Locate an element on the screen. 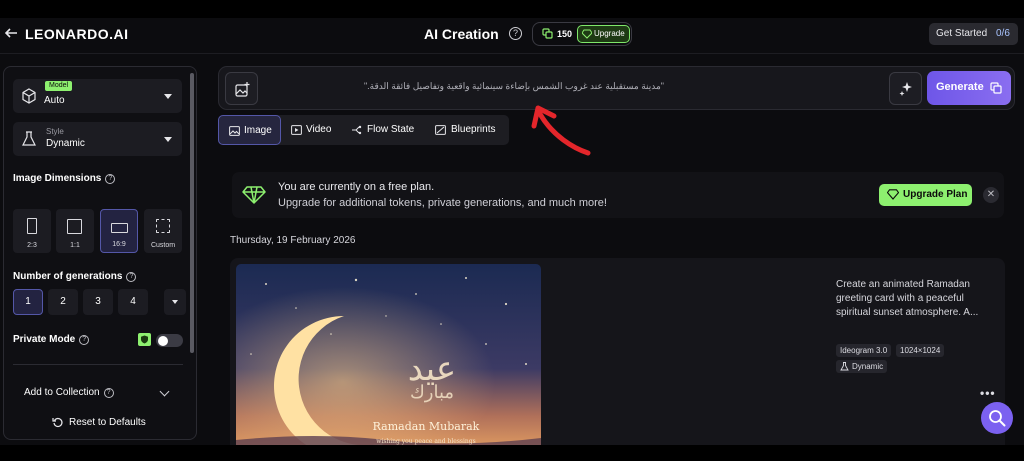 The width and height of the screenshot is (1024, 461). token-count: 150 is located at coordinates (565, 34).